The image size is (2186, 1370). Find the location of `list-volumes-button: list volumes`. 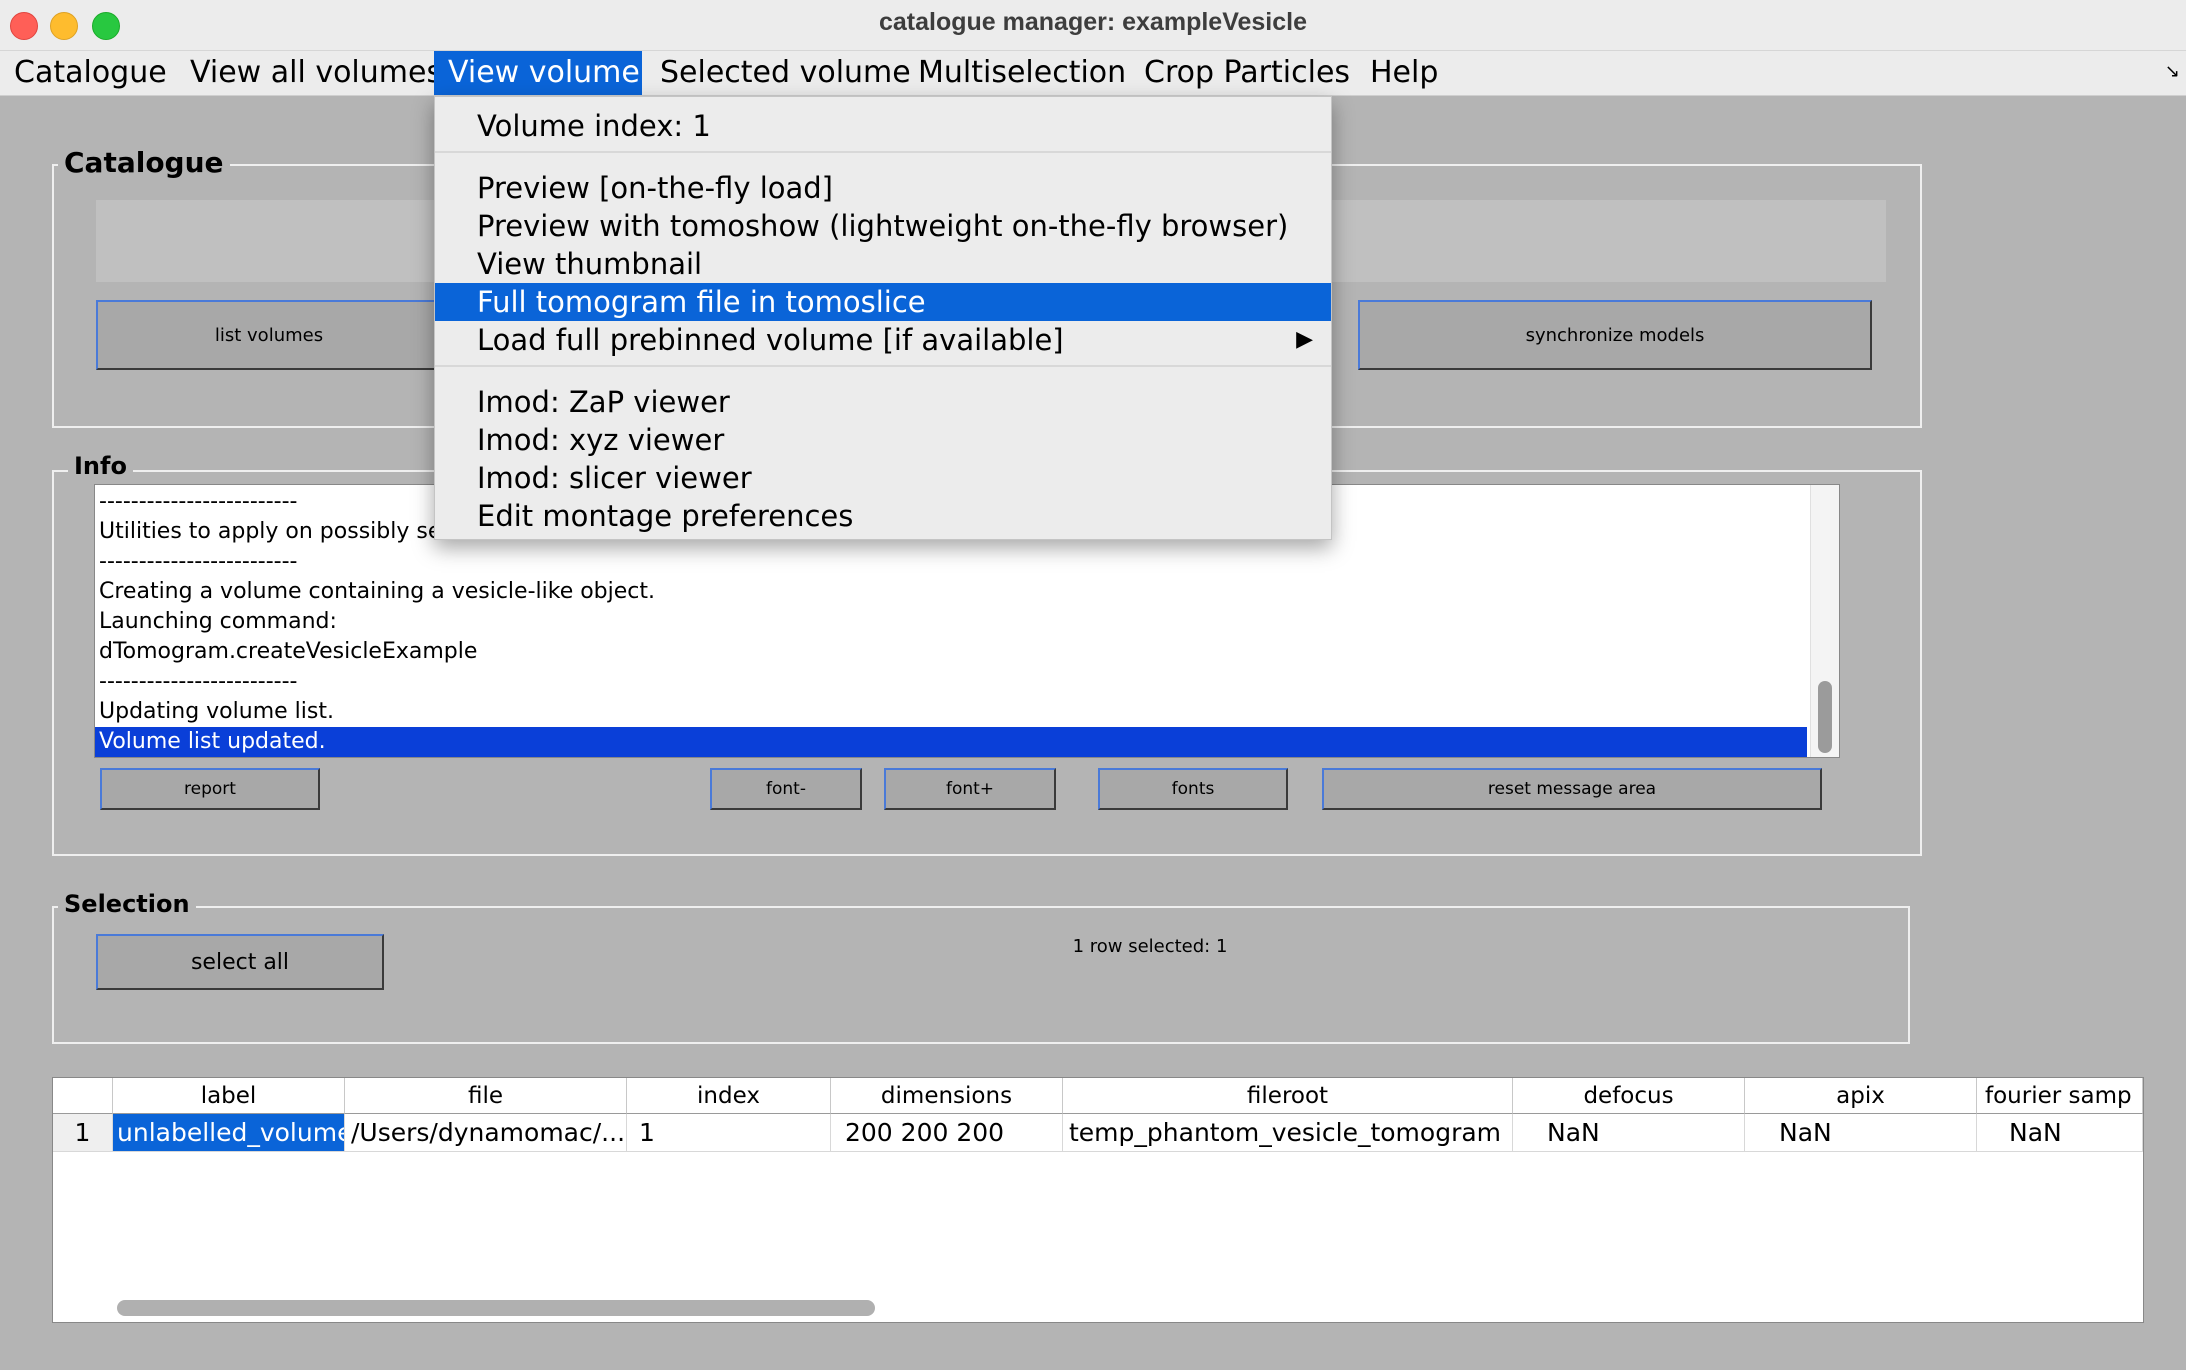

list-volumes-button: list volumes is located at coordinates (269, 335).